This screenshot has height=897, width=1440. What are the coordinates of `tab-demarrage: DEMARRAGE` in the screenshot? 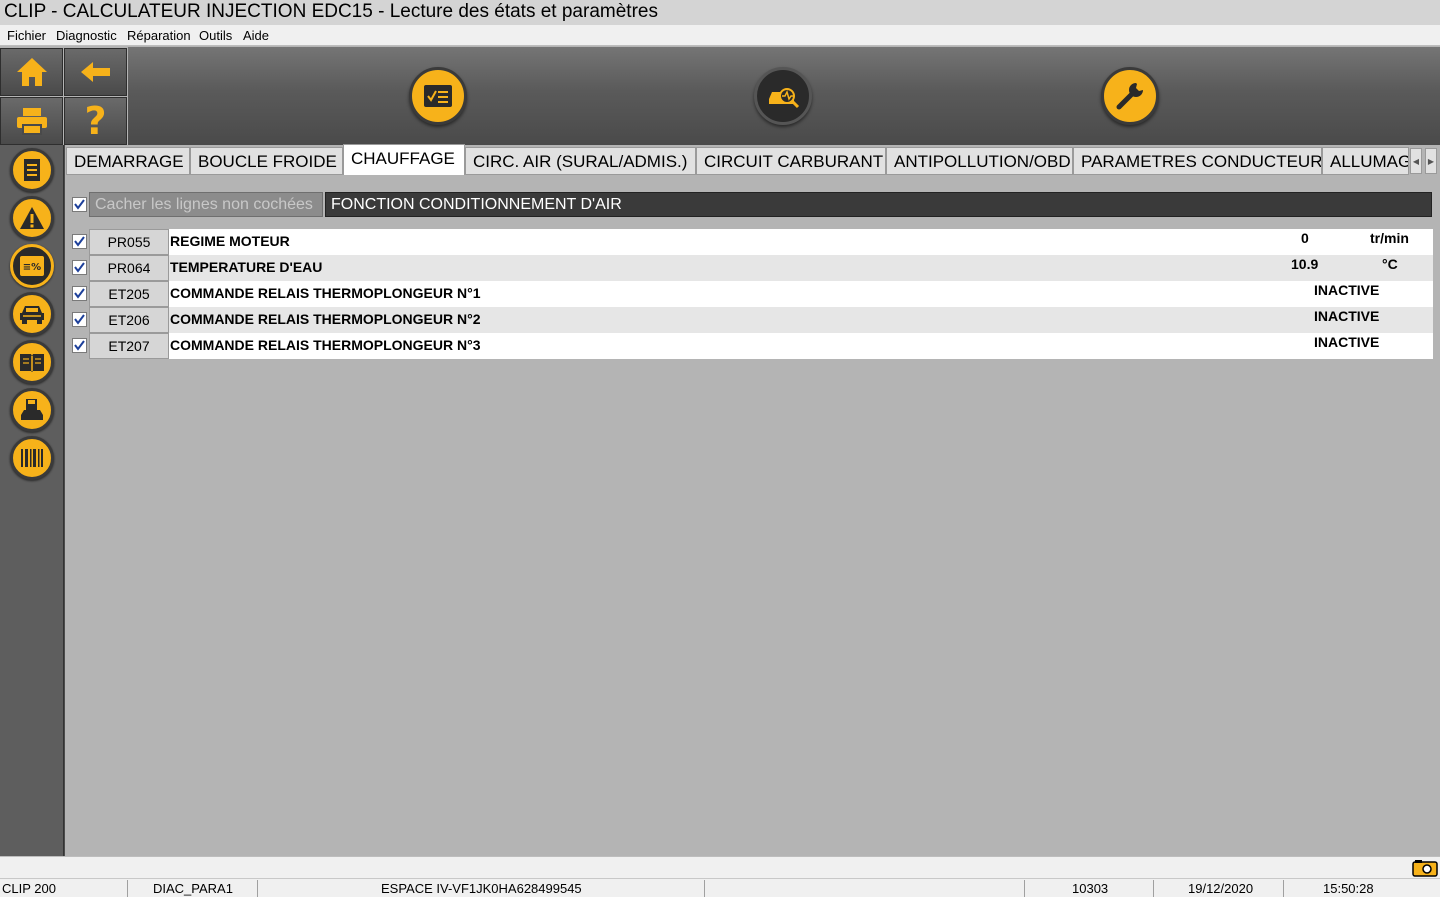 It's located at (128, 161).